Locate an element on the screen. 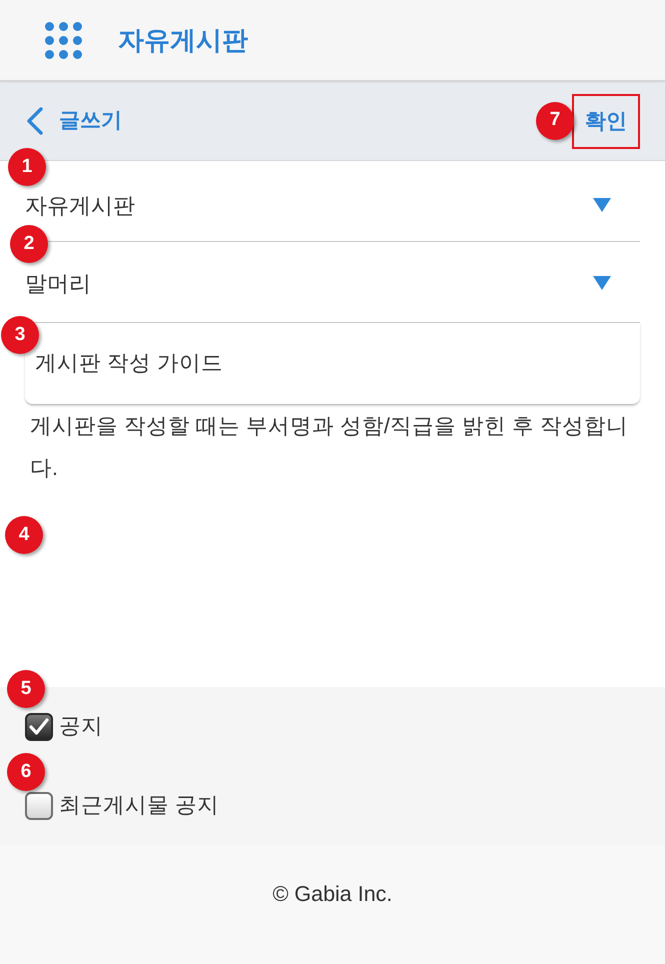 This screenshot has height=964, width=665. checkbox-label: 공지 is located at coordinates (81, 726).